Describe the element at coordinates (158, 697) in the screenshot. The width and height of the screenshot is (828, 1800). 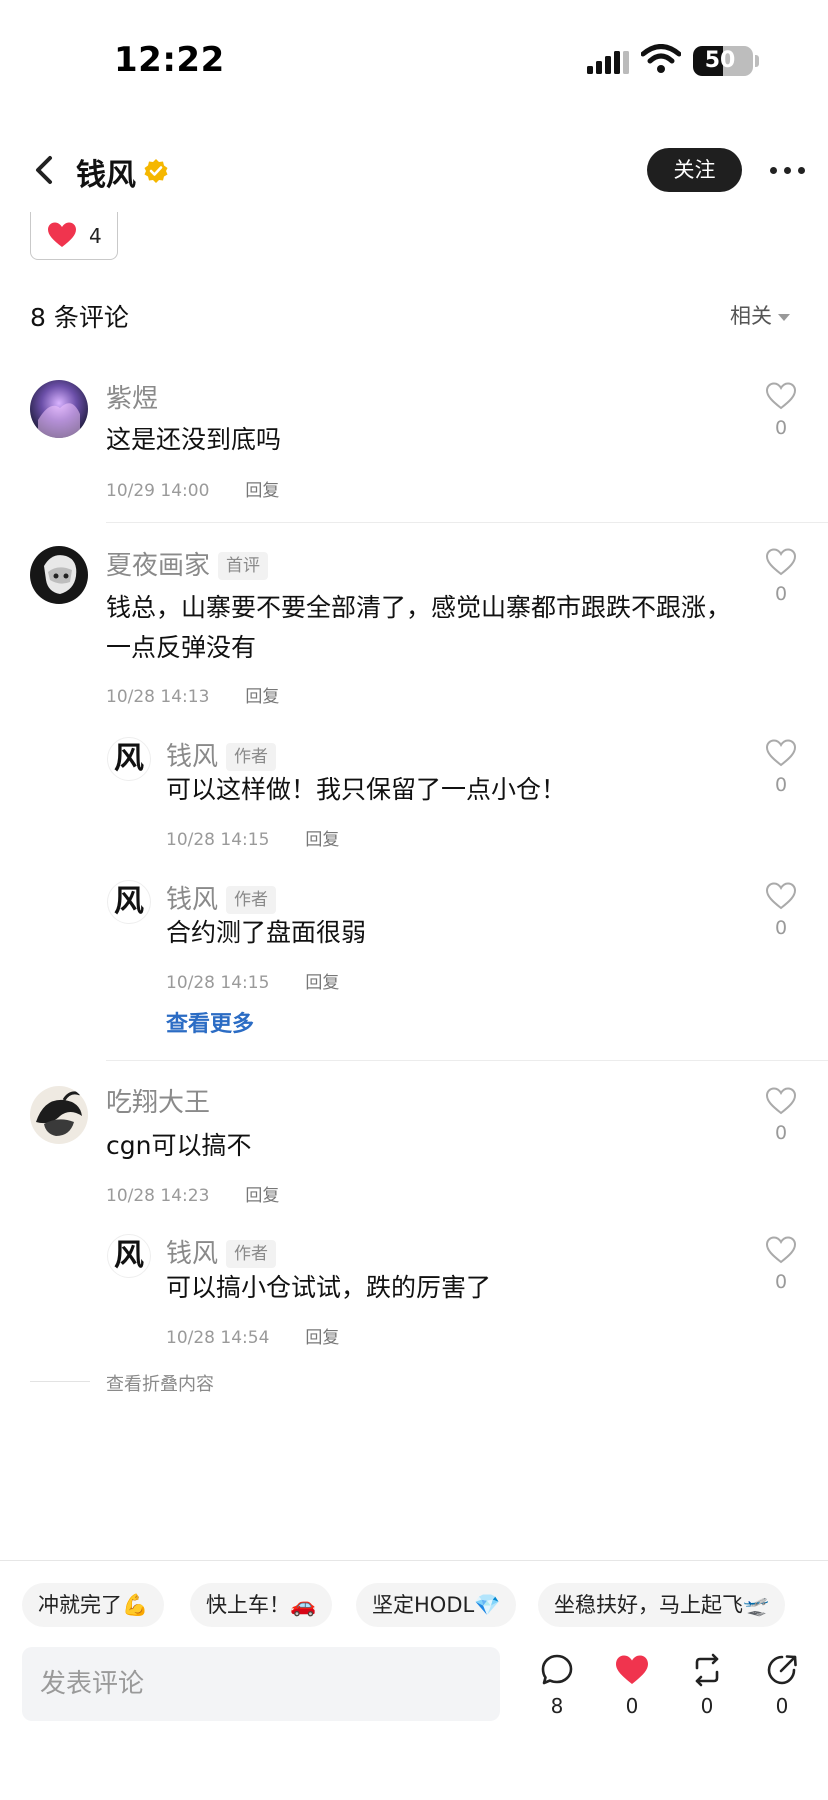
I see `comment-date: 10/28 14:13` at that location.